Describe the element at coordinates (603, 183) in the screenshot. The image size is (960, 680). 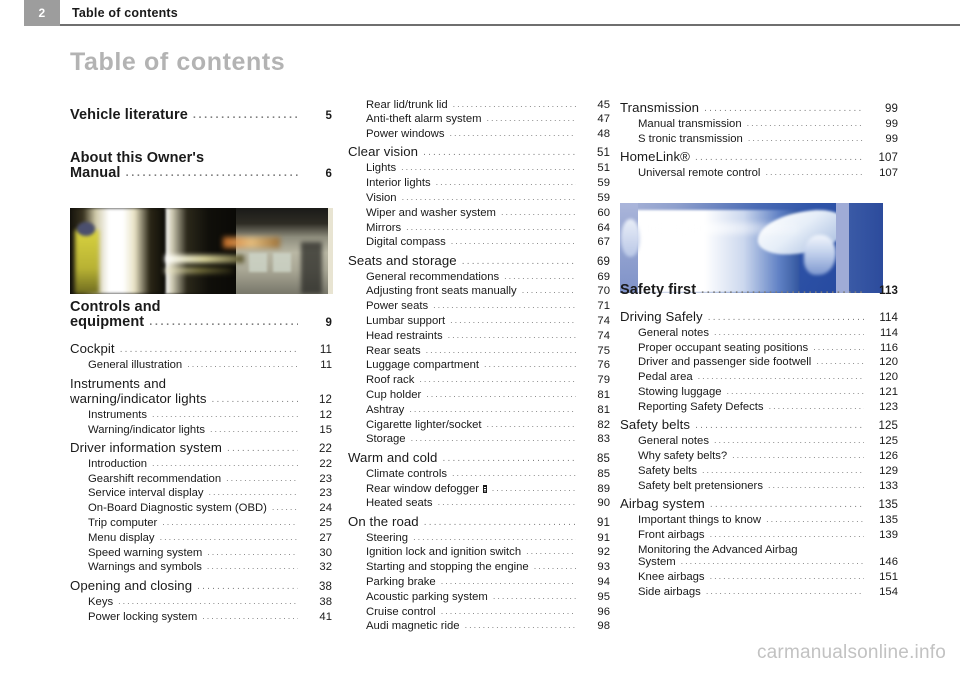
I see `toc-item-interior-lights-page: 59` at that location.